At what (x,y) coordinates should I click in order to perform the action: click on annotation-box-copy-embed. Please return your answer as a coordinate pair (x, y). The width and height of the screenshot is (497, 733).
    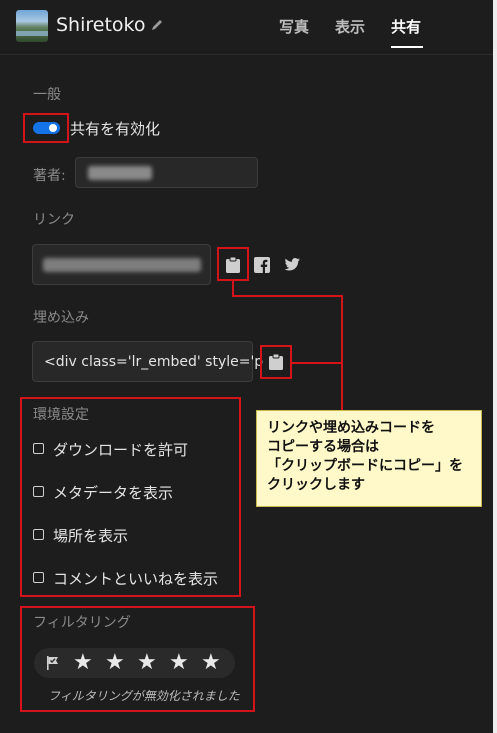
    Looking at the image, I should click on (276, 362).